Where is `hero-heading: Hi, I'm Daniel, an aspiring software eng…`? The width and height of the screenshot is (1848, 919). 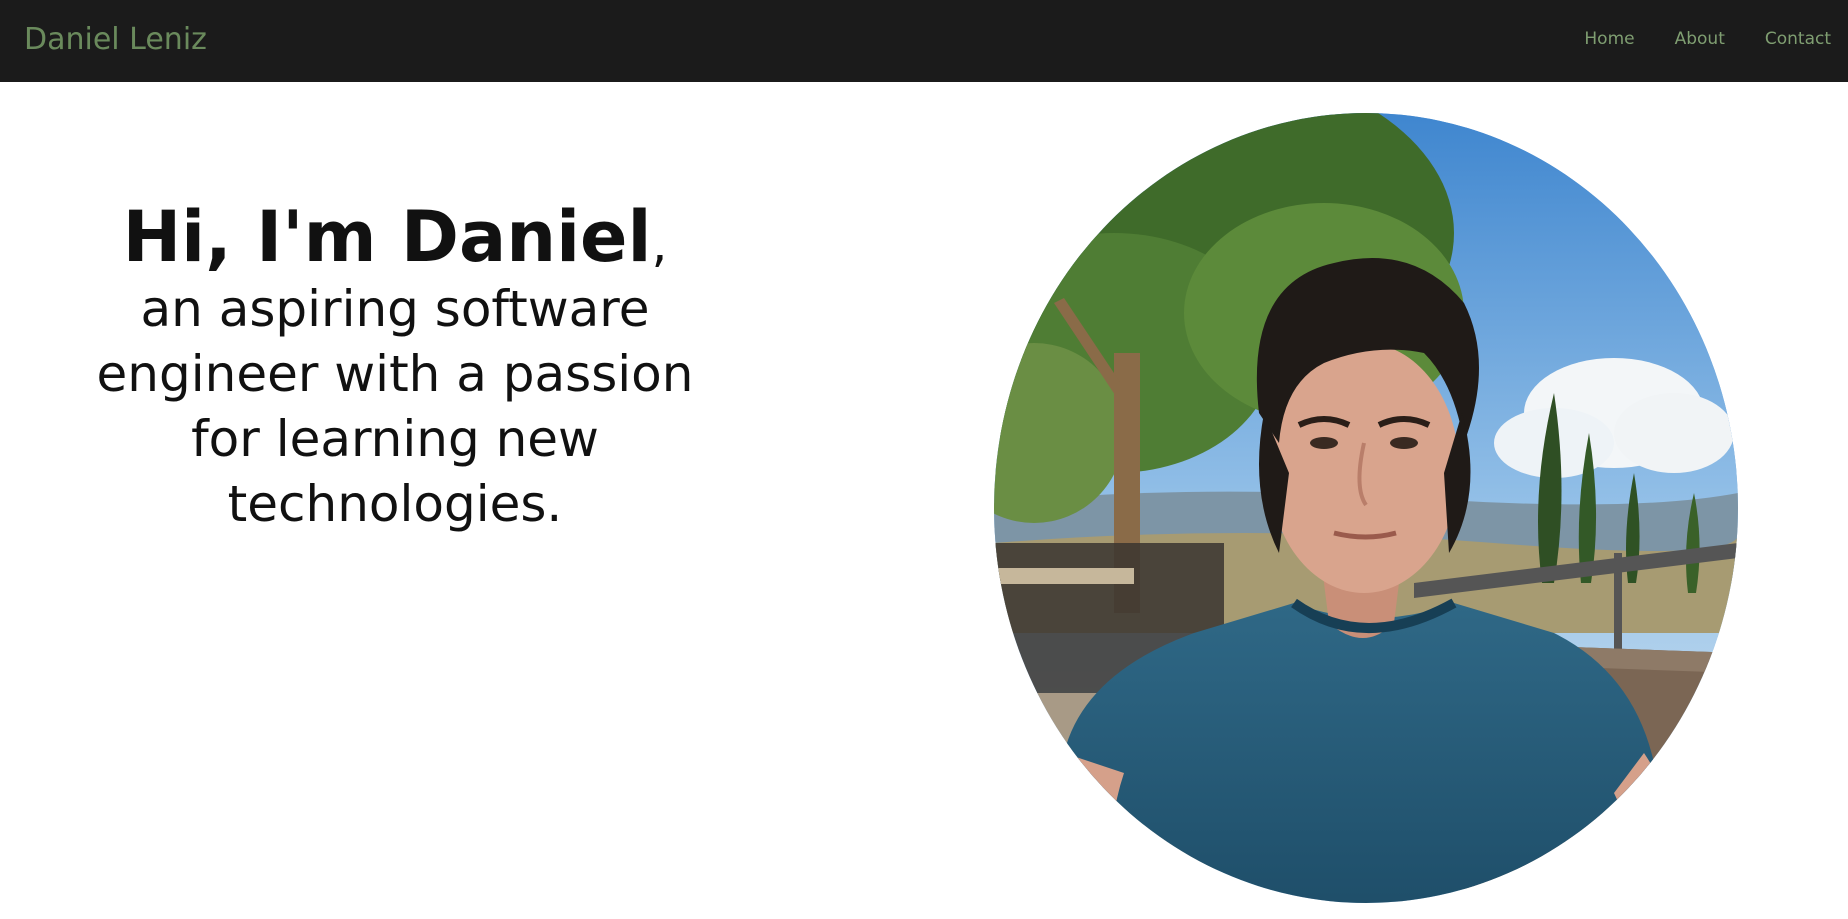 hero-heading: Hi, I'm Daniel, an aspiring software eng… is located at coordinates (395, 369).